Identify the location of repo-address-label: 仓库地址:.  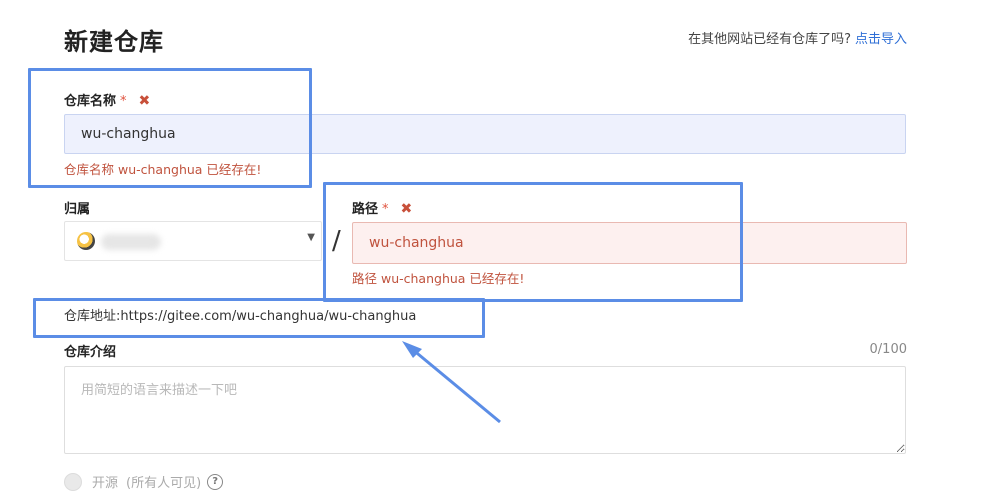
(92, 316).